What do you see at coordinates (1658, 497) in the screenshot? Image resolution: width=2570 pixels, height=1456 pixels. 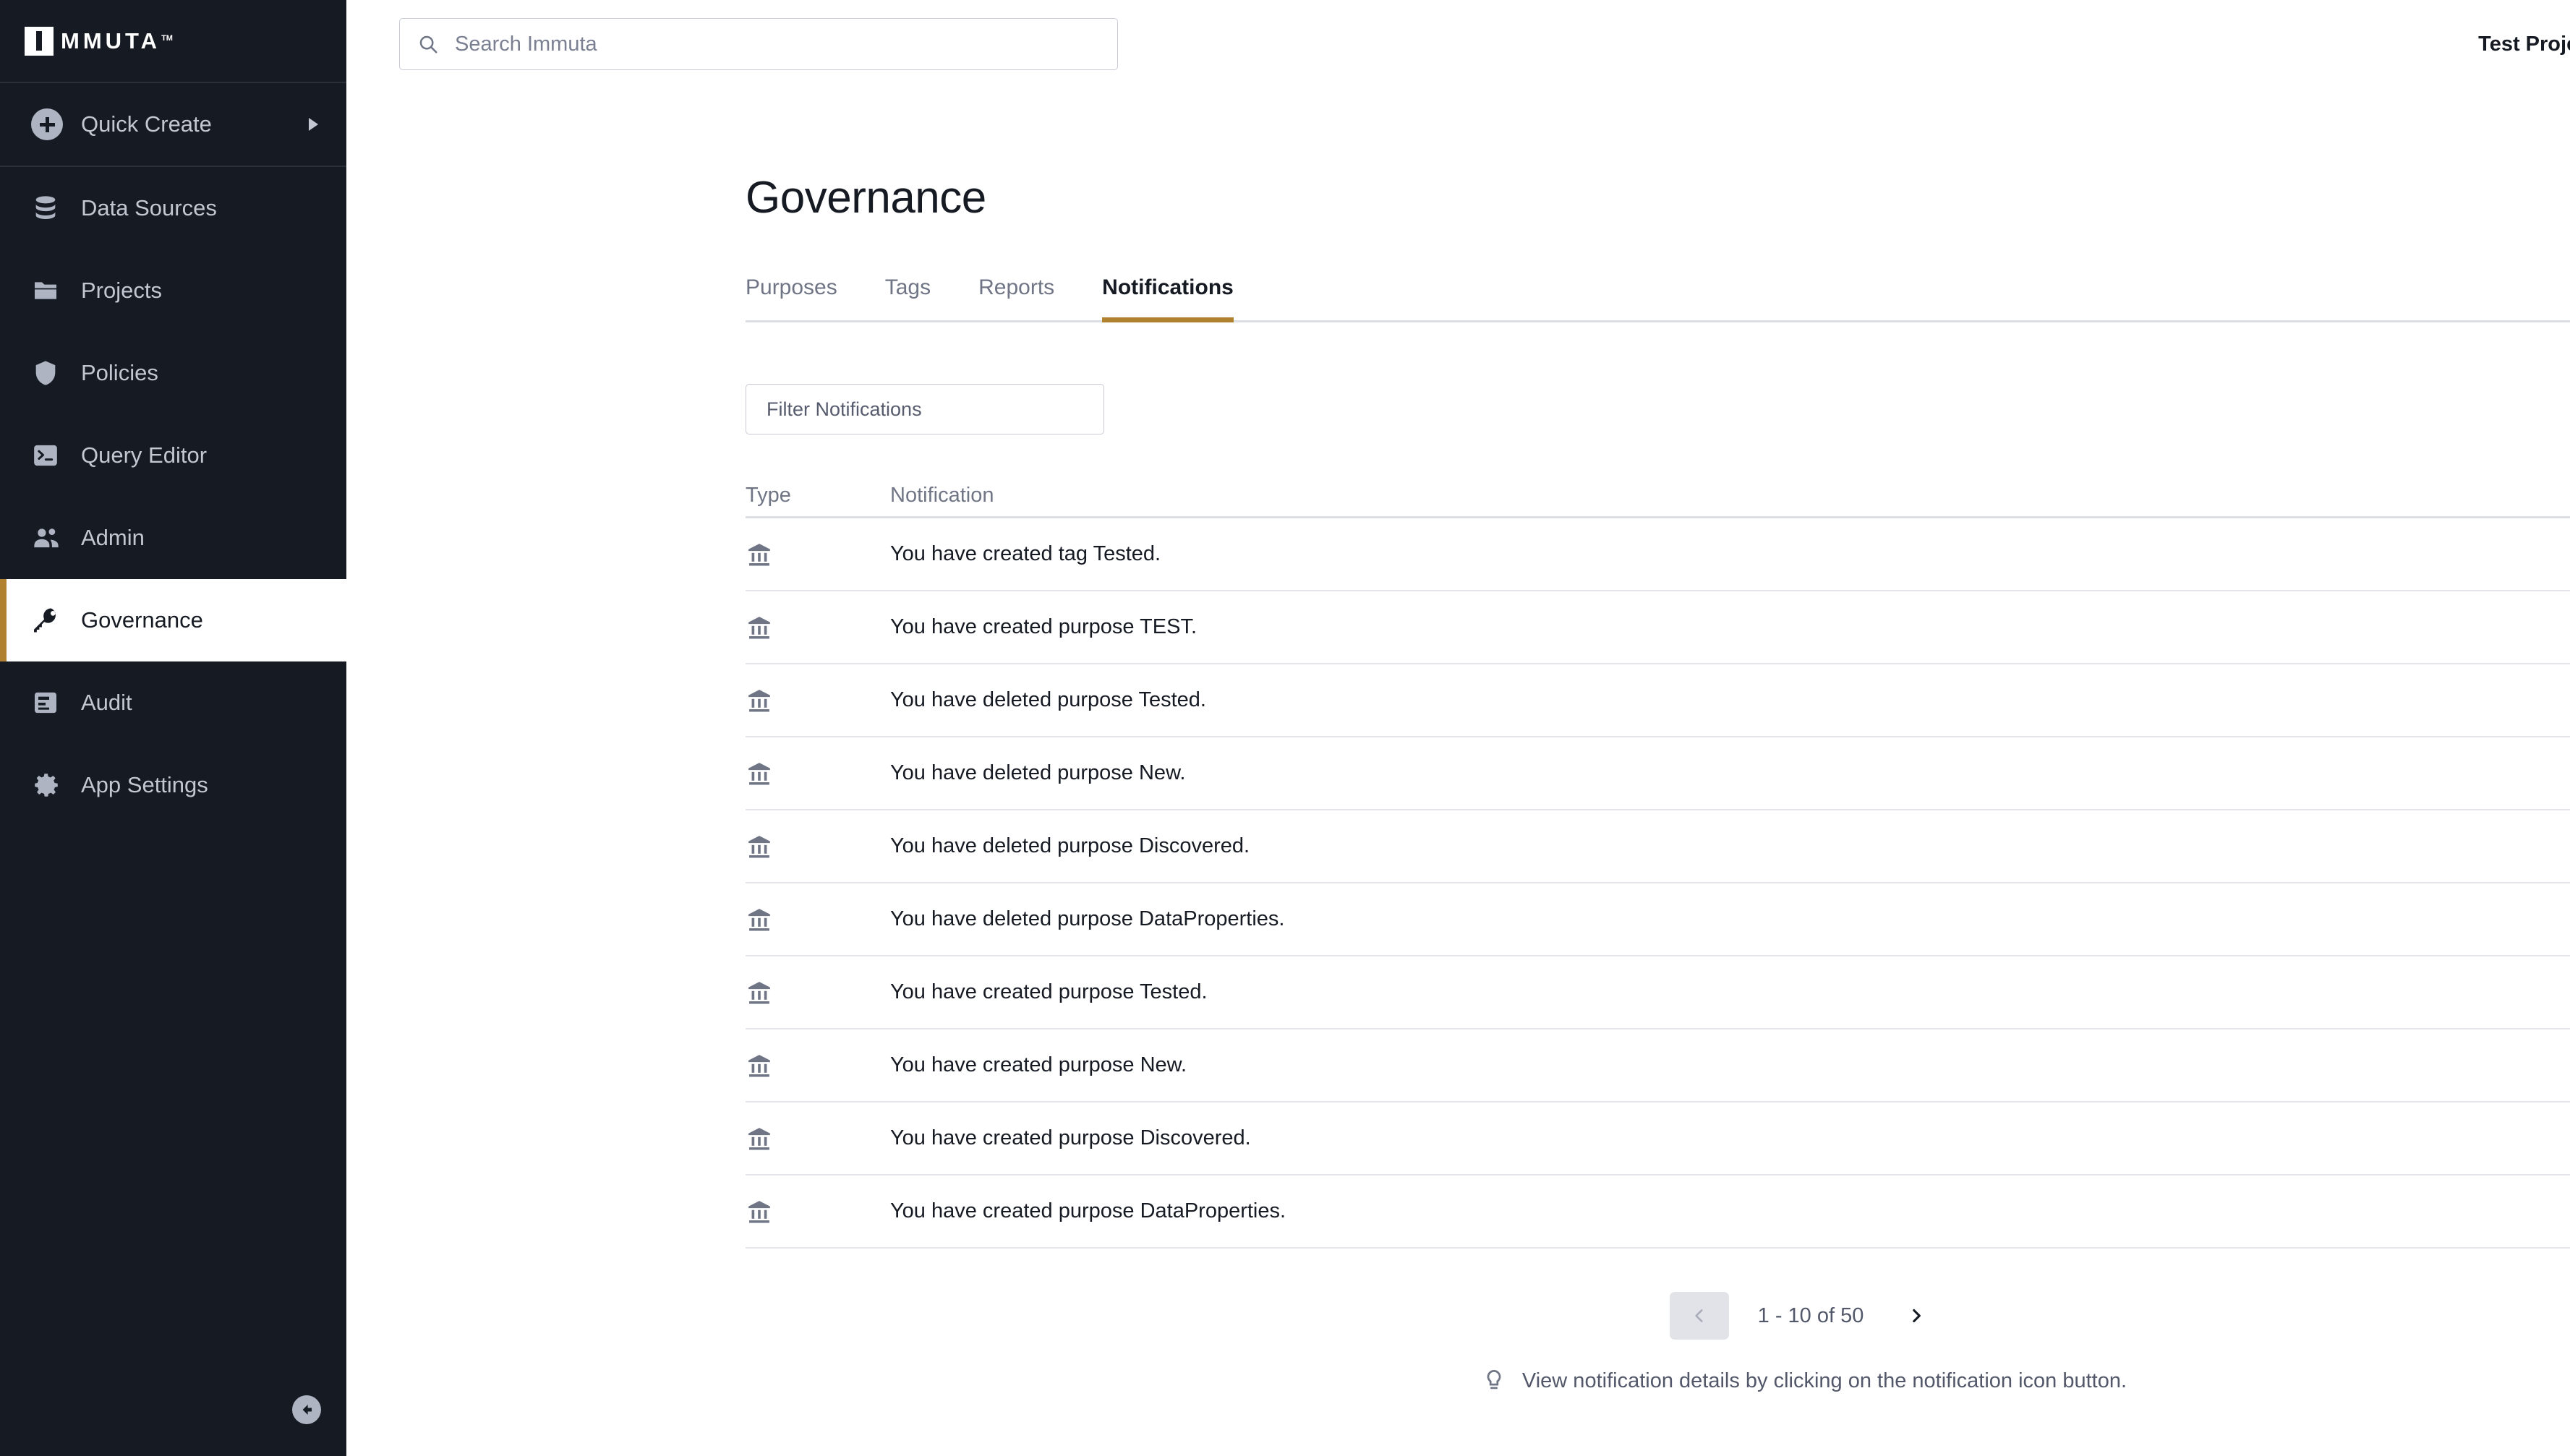 I see `table-header-row: Type Notification Date` at bounding box center [1658, 497].